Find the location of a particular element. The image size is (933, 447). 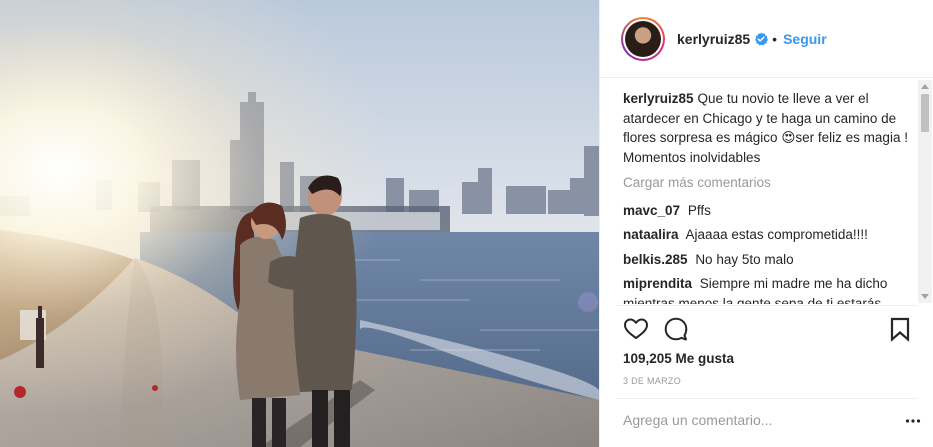

comment-text: No hay 5to malo is located at coordinates (744, 259).